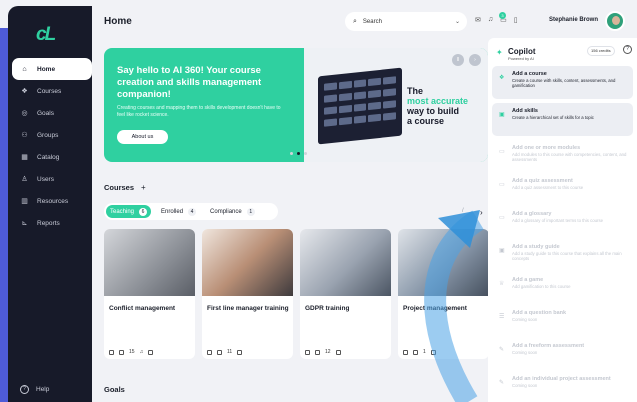 The width and height of the screenshot is (637, 402). I want to click on sidebar-item-groups: ⚇ Groups, so click(52, 135).